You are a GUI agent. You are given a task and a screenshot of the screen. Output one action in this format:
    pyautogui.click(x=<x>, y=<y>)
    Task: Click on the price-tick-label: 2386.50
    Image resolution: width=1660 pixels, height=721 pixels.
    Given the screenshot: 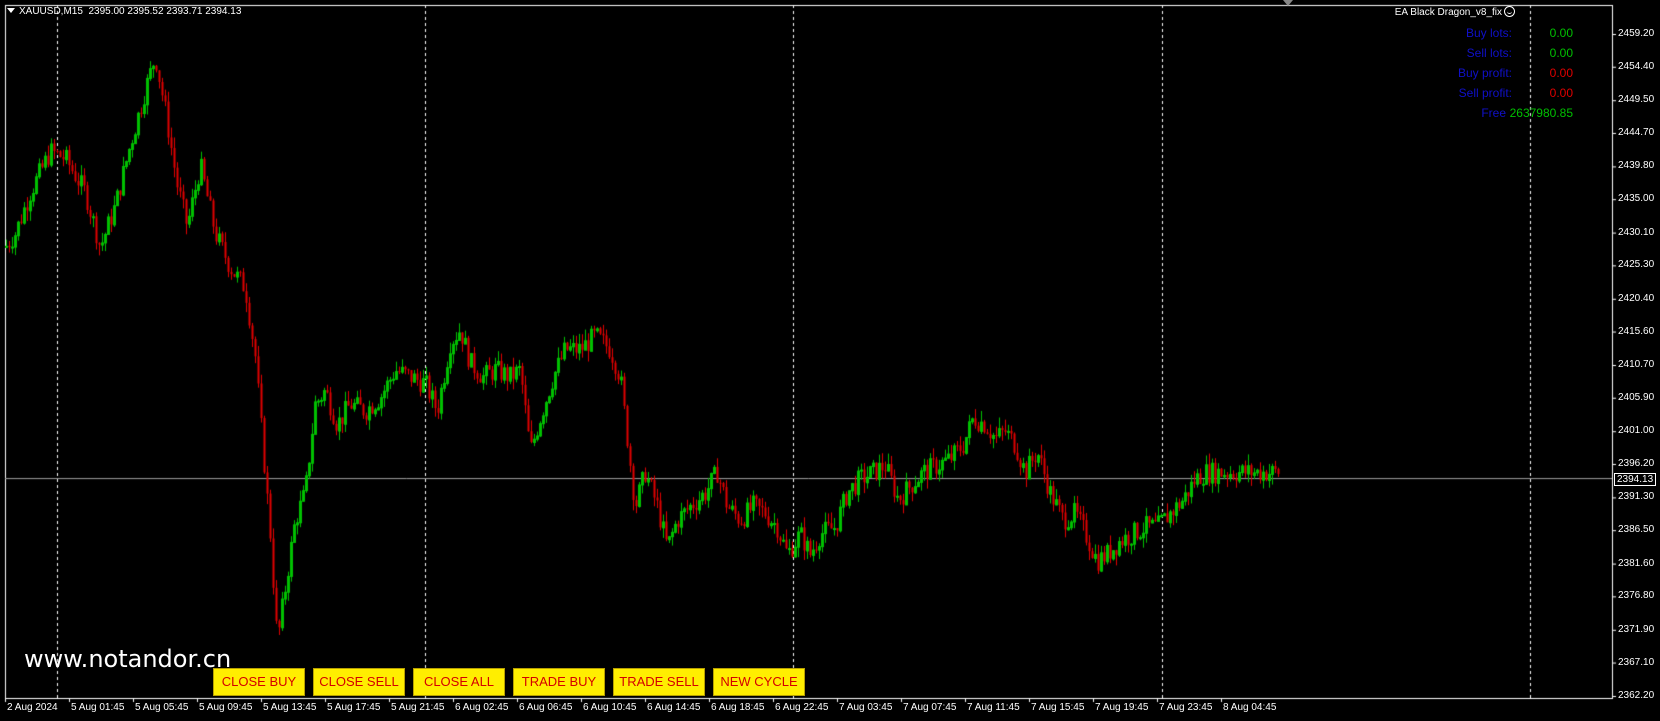 What is the action you would take?
    pyautogui.click(x=1636, y=530)
    